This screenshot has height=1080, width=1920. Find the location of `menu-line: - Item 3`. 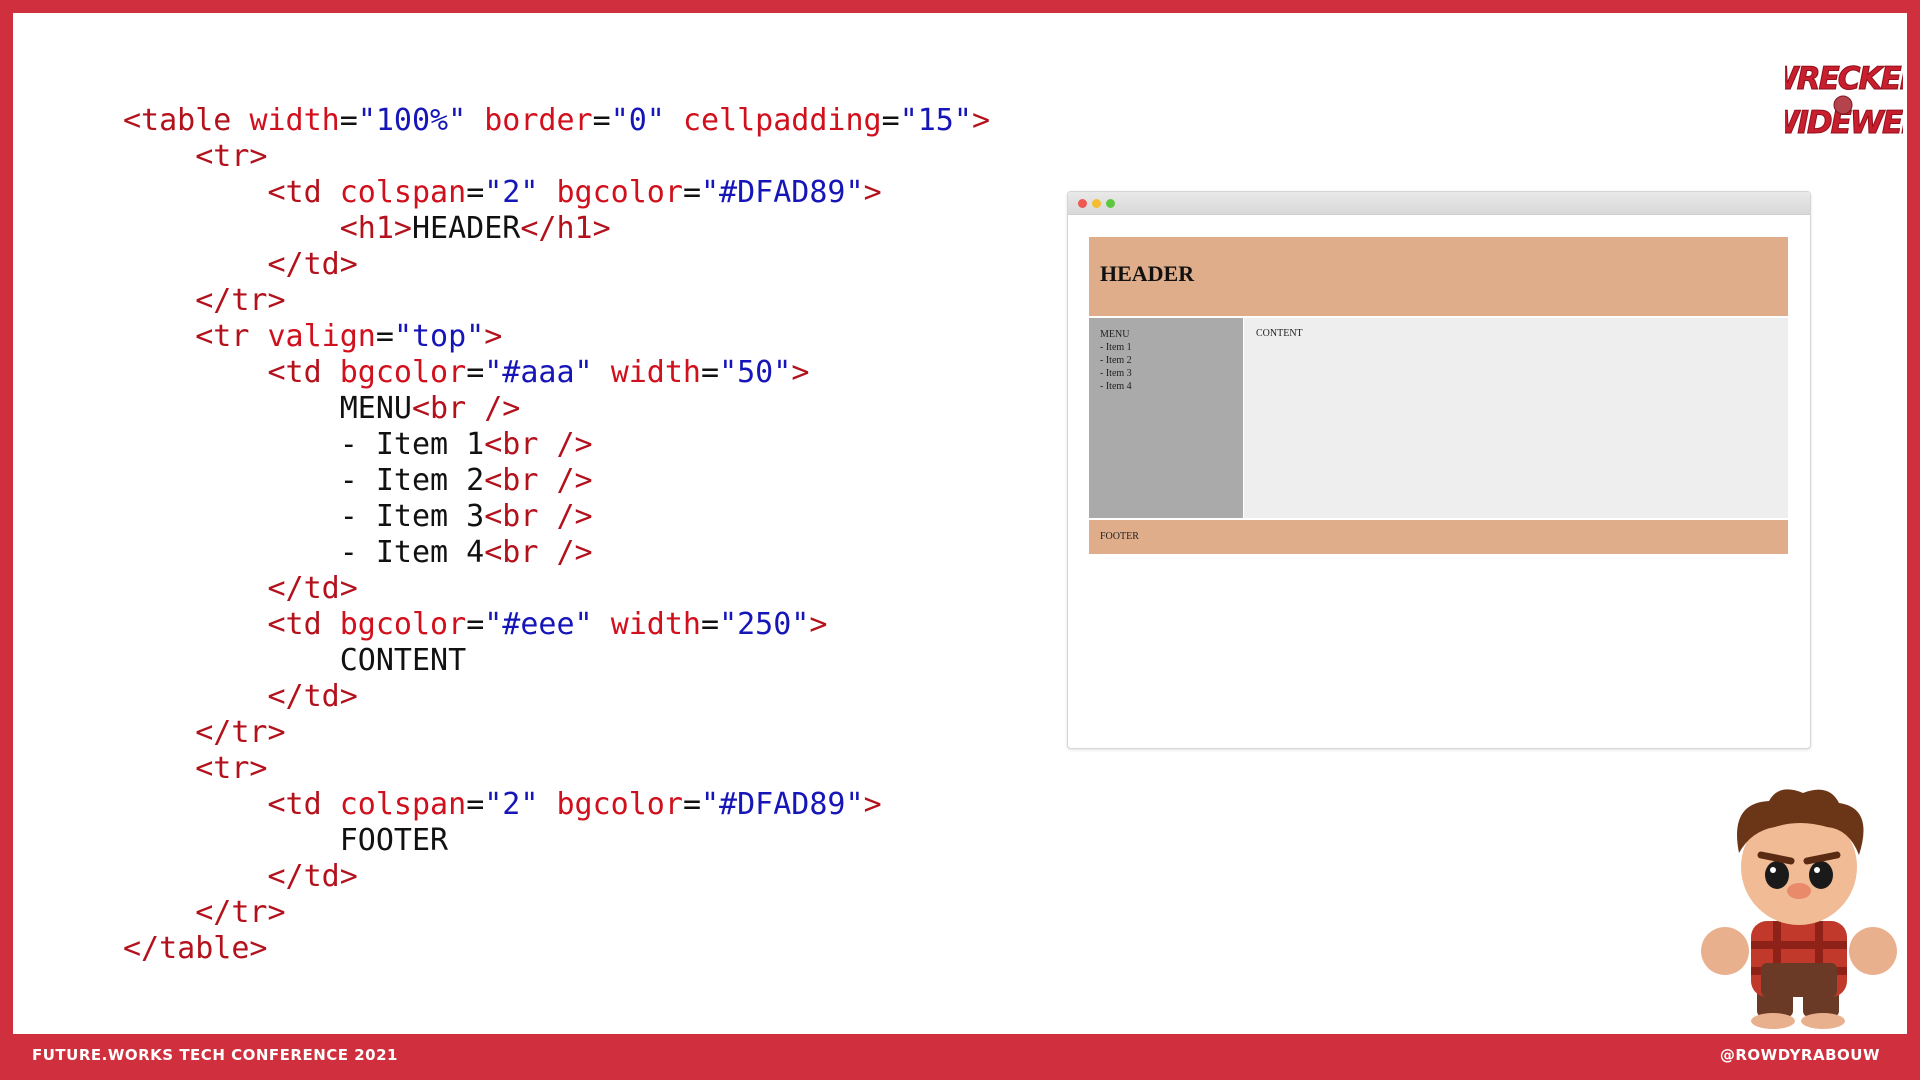

menu-line: - Item 3 is located at coordinates (1116, 373).